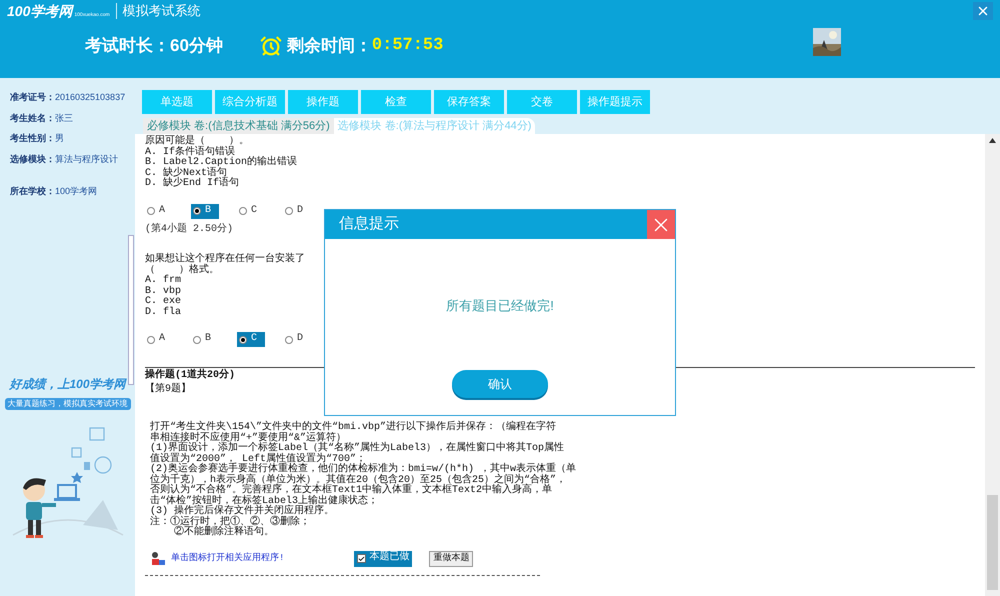 Image resolution: width=1000 pixels, height=596 pixels. I want to click on slogan: 好成绩，上100学考网, so click(67, 384).